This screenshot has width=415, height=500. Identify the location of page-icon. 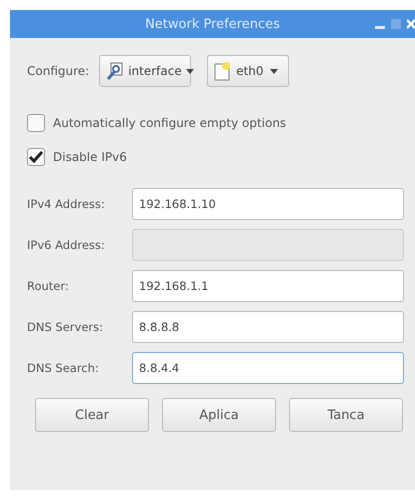
(223, 71).